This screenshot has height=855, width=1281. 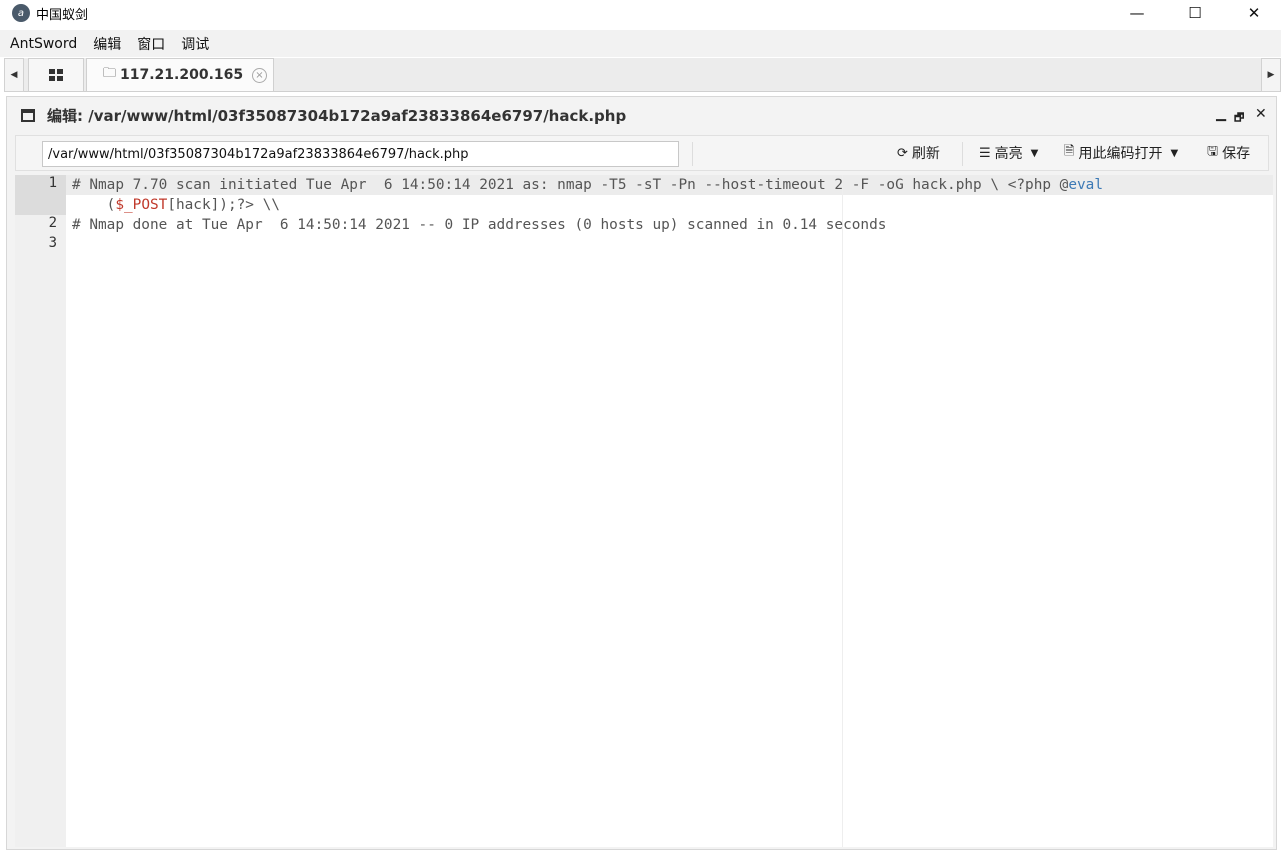 What do you see at coordinates (985, 153) in the screenshot?
I see `list-icon: ☰` at bounding box center [985, 153].